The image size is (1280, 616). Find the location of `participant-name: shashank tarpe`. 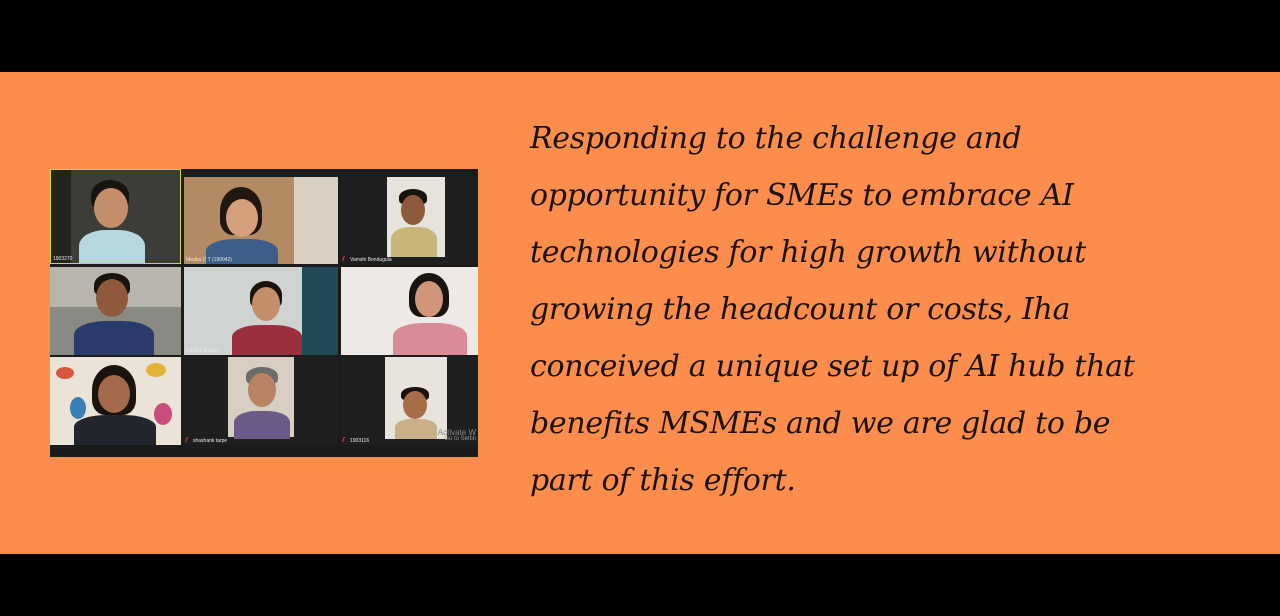

participant-name: shashank tarpe is located at coordinates (206, 440).